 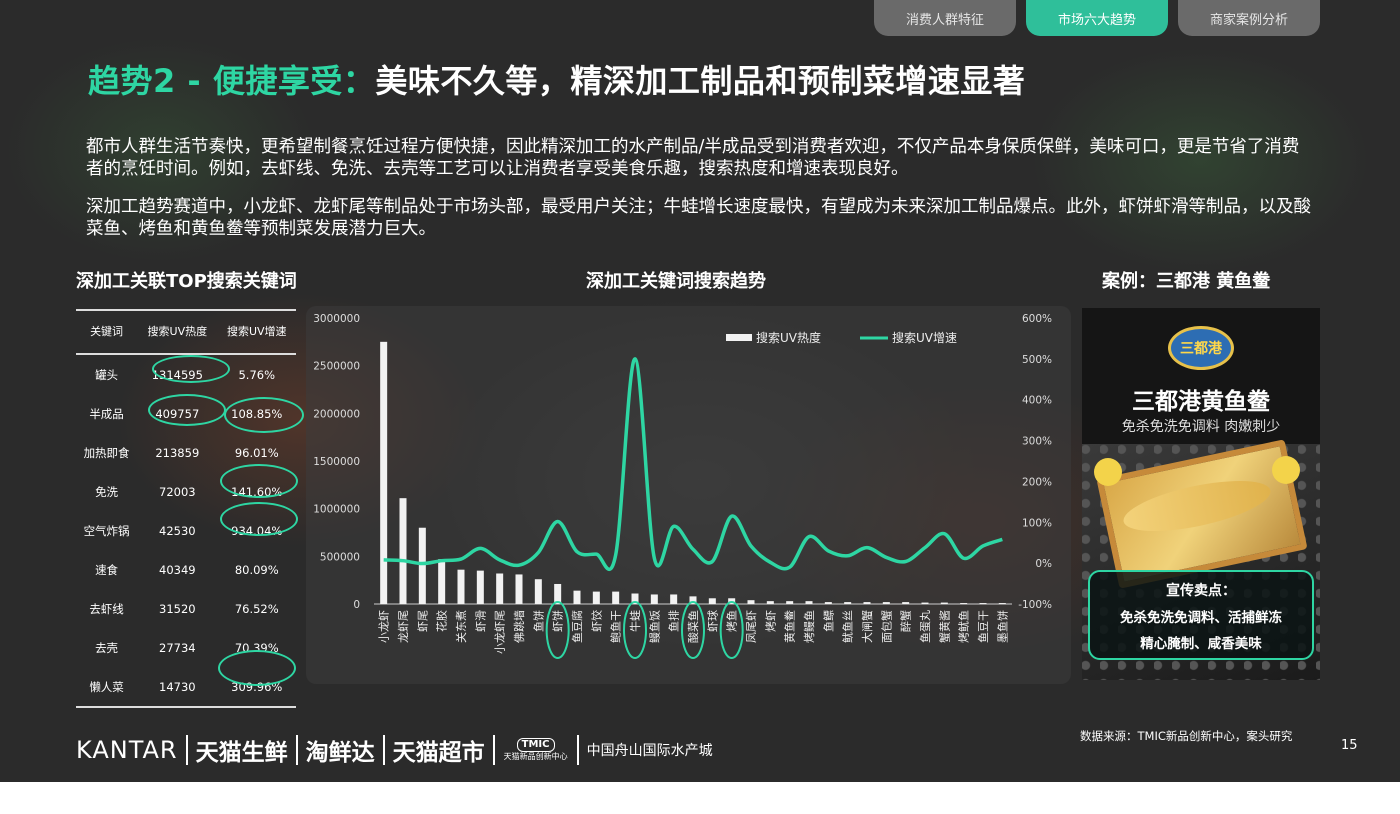 What do you see at coordinates (177, 569) in the screenshot?
I see `cell-uv: 40349` at bounding box center [177, 569].